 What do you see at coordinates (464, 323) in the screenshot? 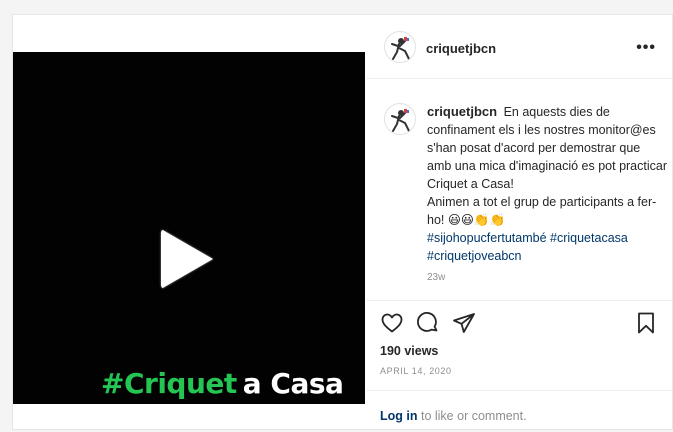
I see `share-icon` at bounding box center [464, 323].